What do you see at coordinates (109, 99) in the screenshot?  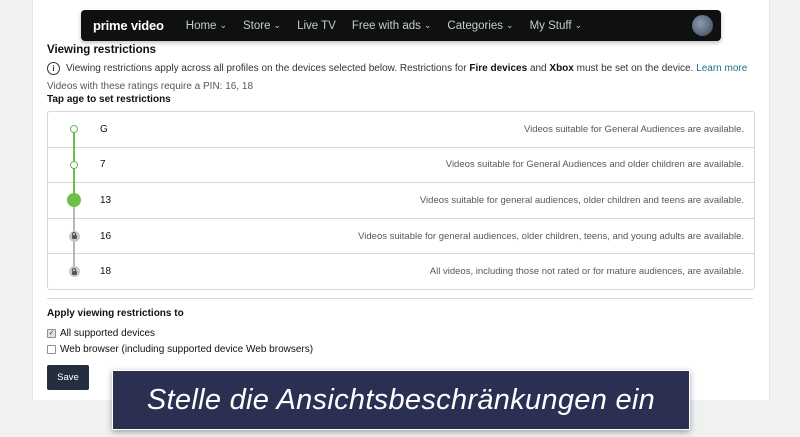 I see `tap-age-label: Tap age to set restrictions` at bounding box center [109, 99].